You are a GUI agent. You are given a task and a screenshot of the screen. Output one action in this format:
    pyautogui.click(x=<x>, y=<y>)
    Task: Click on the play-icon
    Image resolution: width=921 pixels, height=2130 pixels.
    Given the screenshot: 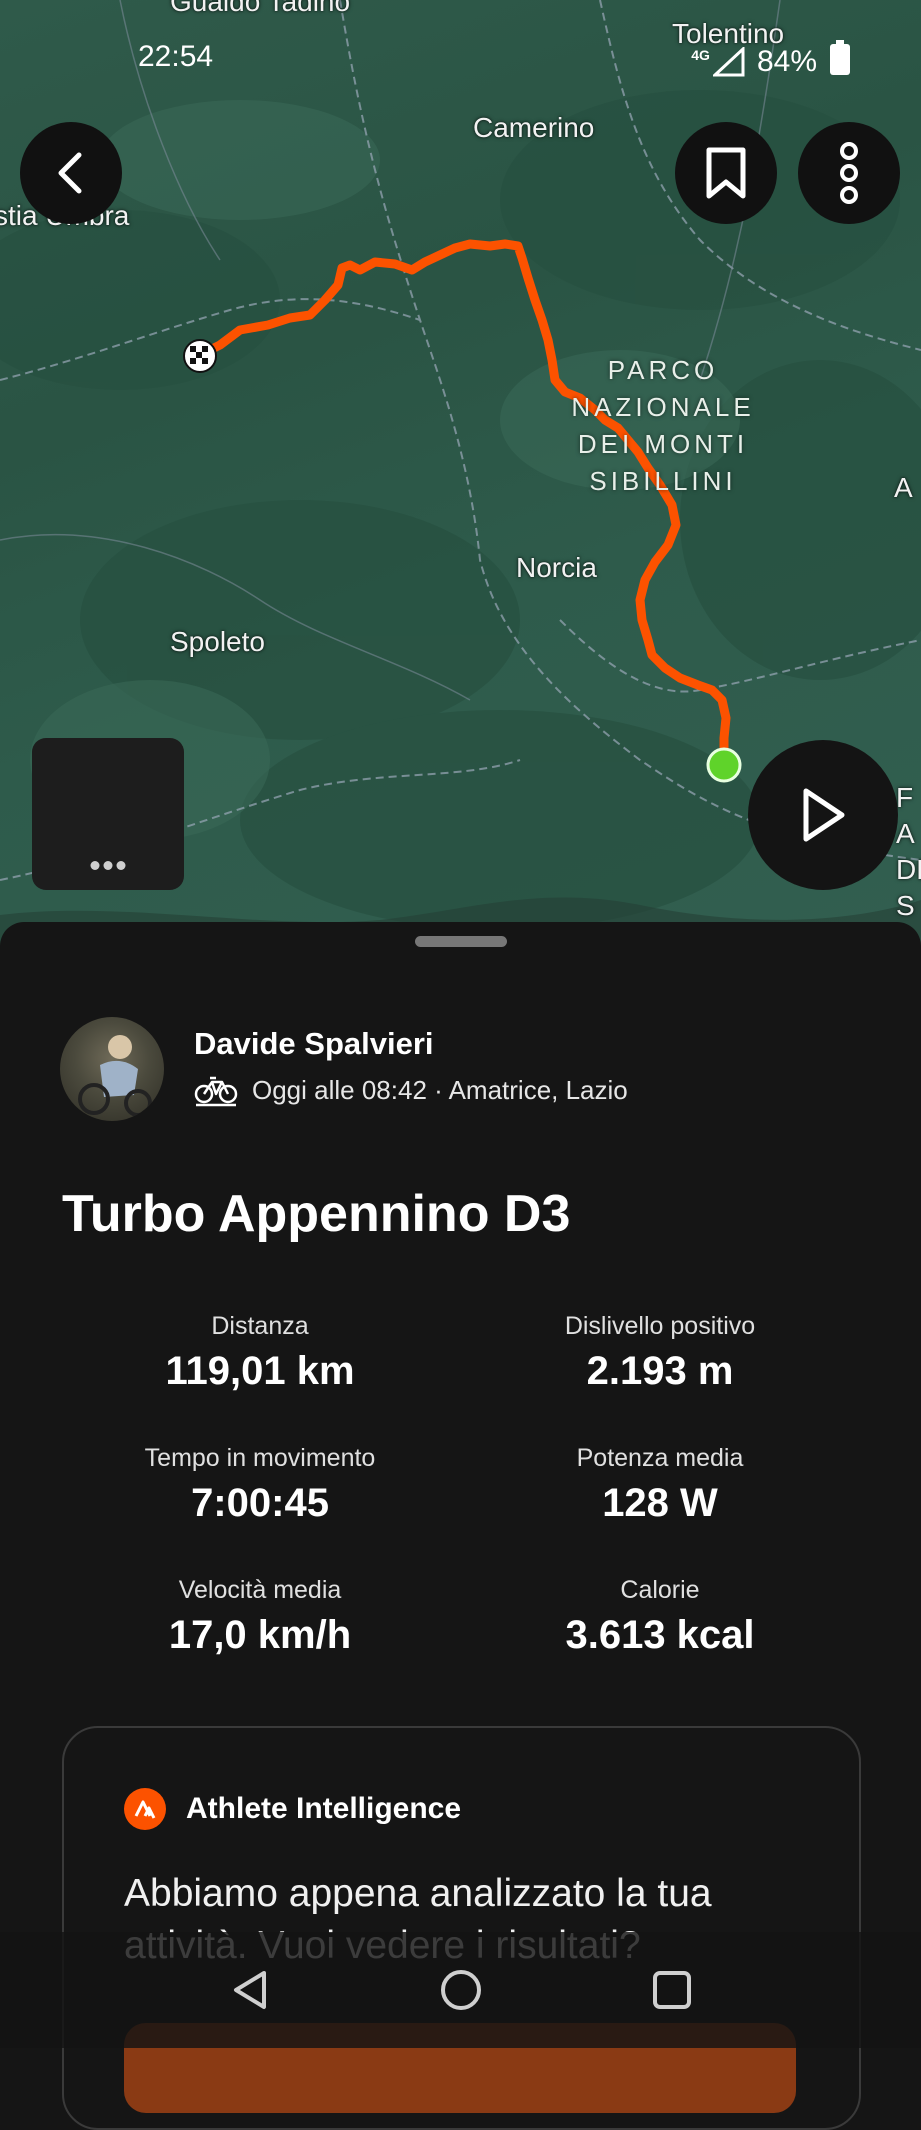 What is the action you would take?
    pyautogui.click(x=824, y=815)
    